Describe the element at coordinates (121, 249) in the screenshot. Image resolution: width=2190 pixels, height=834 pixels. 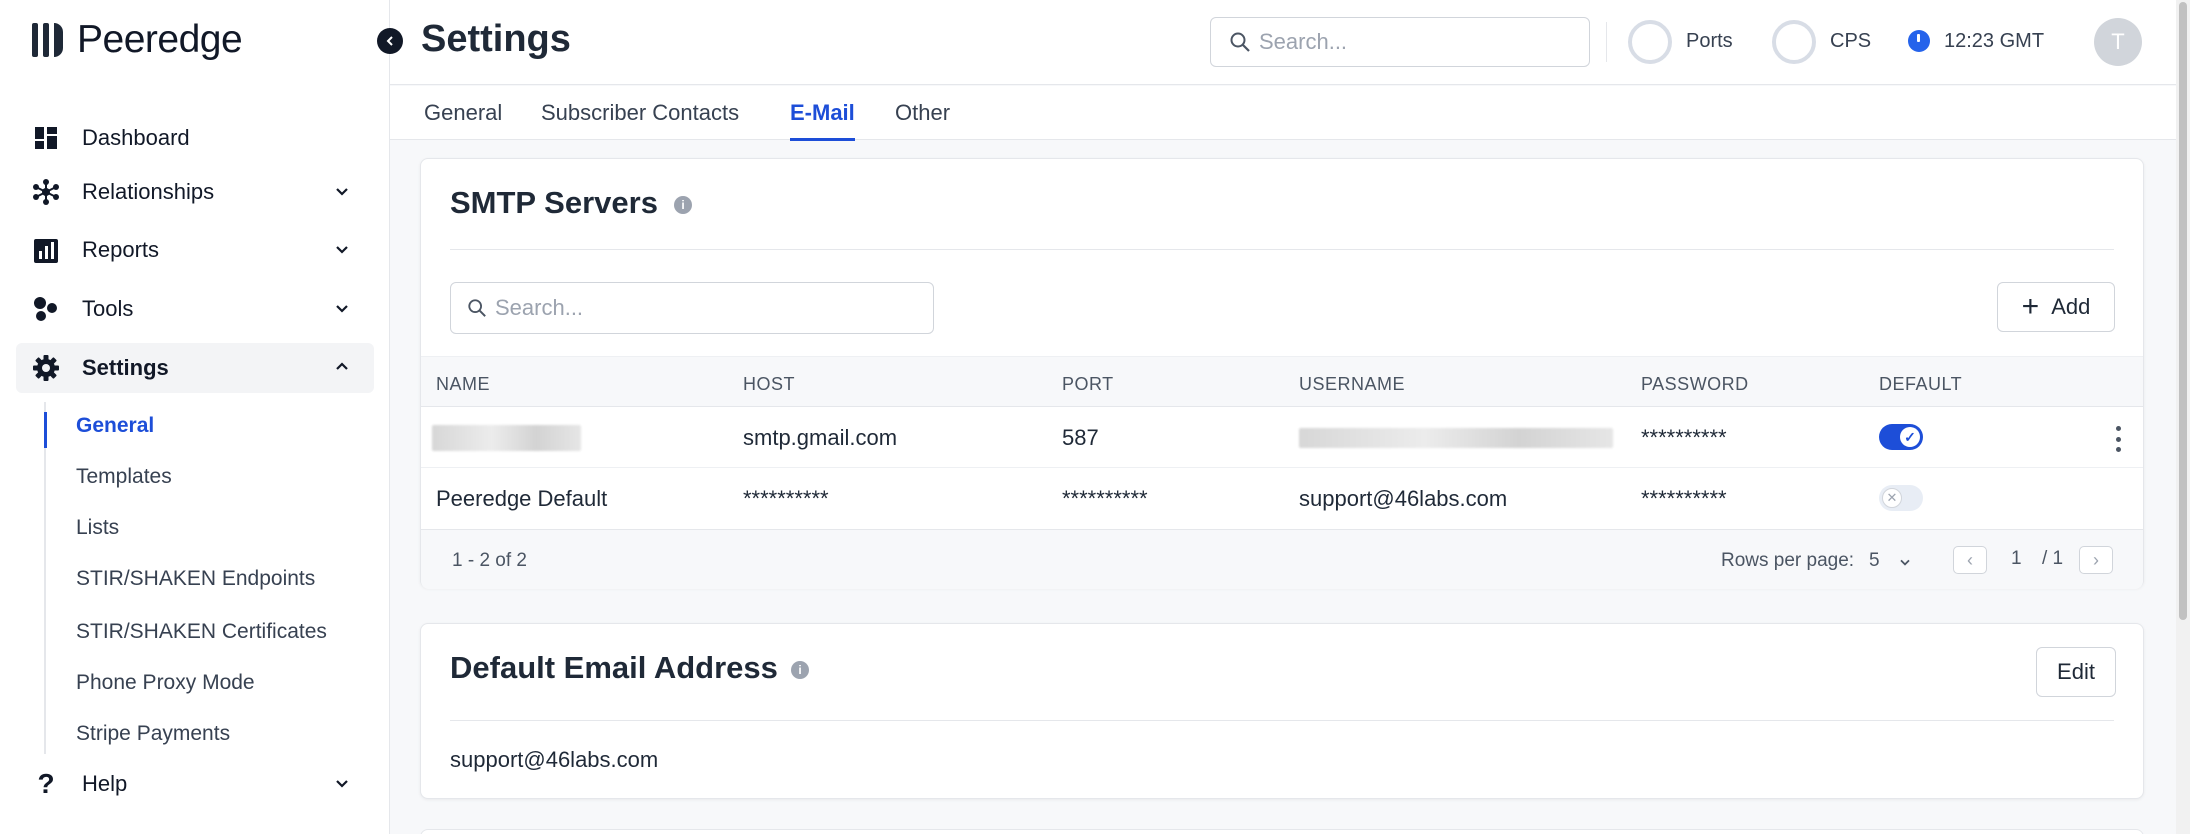
I see `sidebar-item-label: Reports` at that location.